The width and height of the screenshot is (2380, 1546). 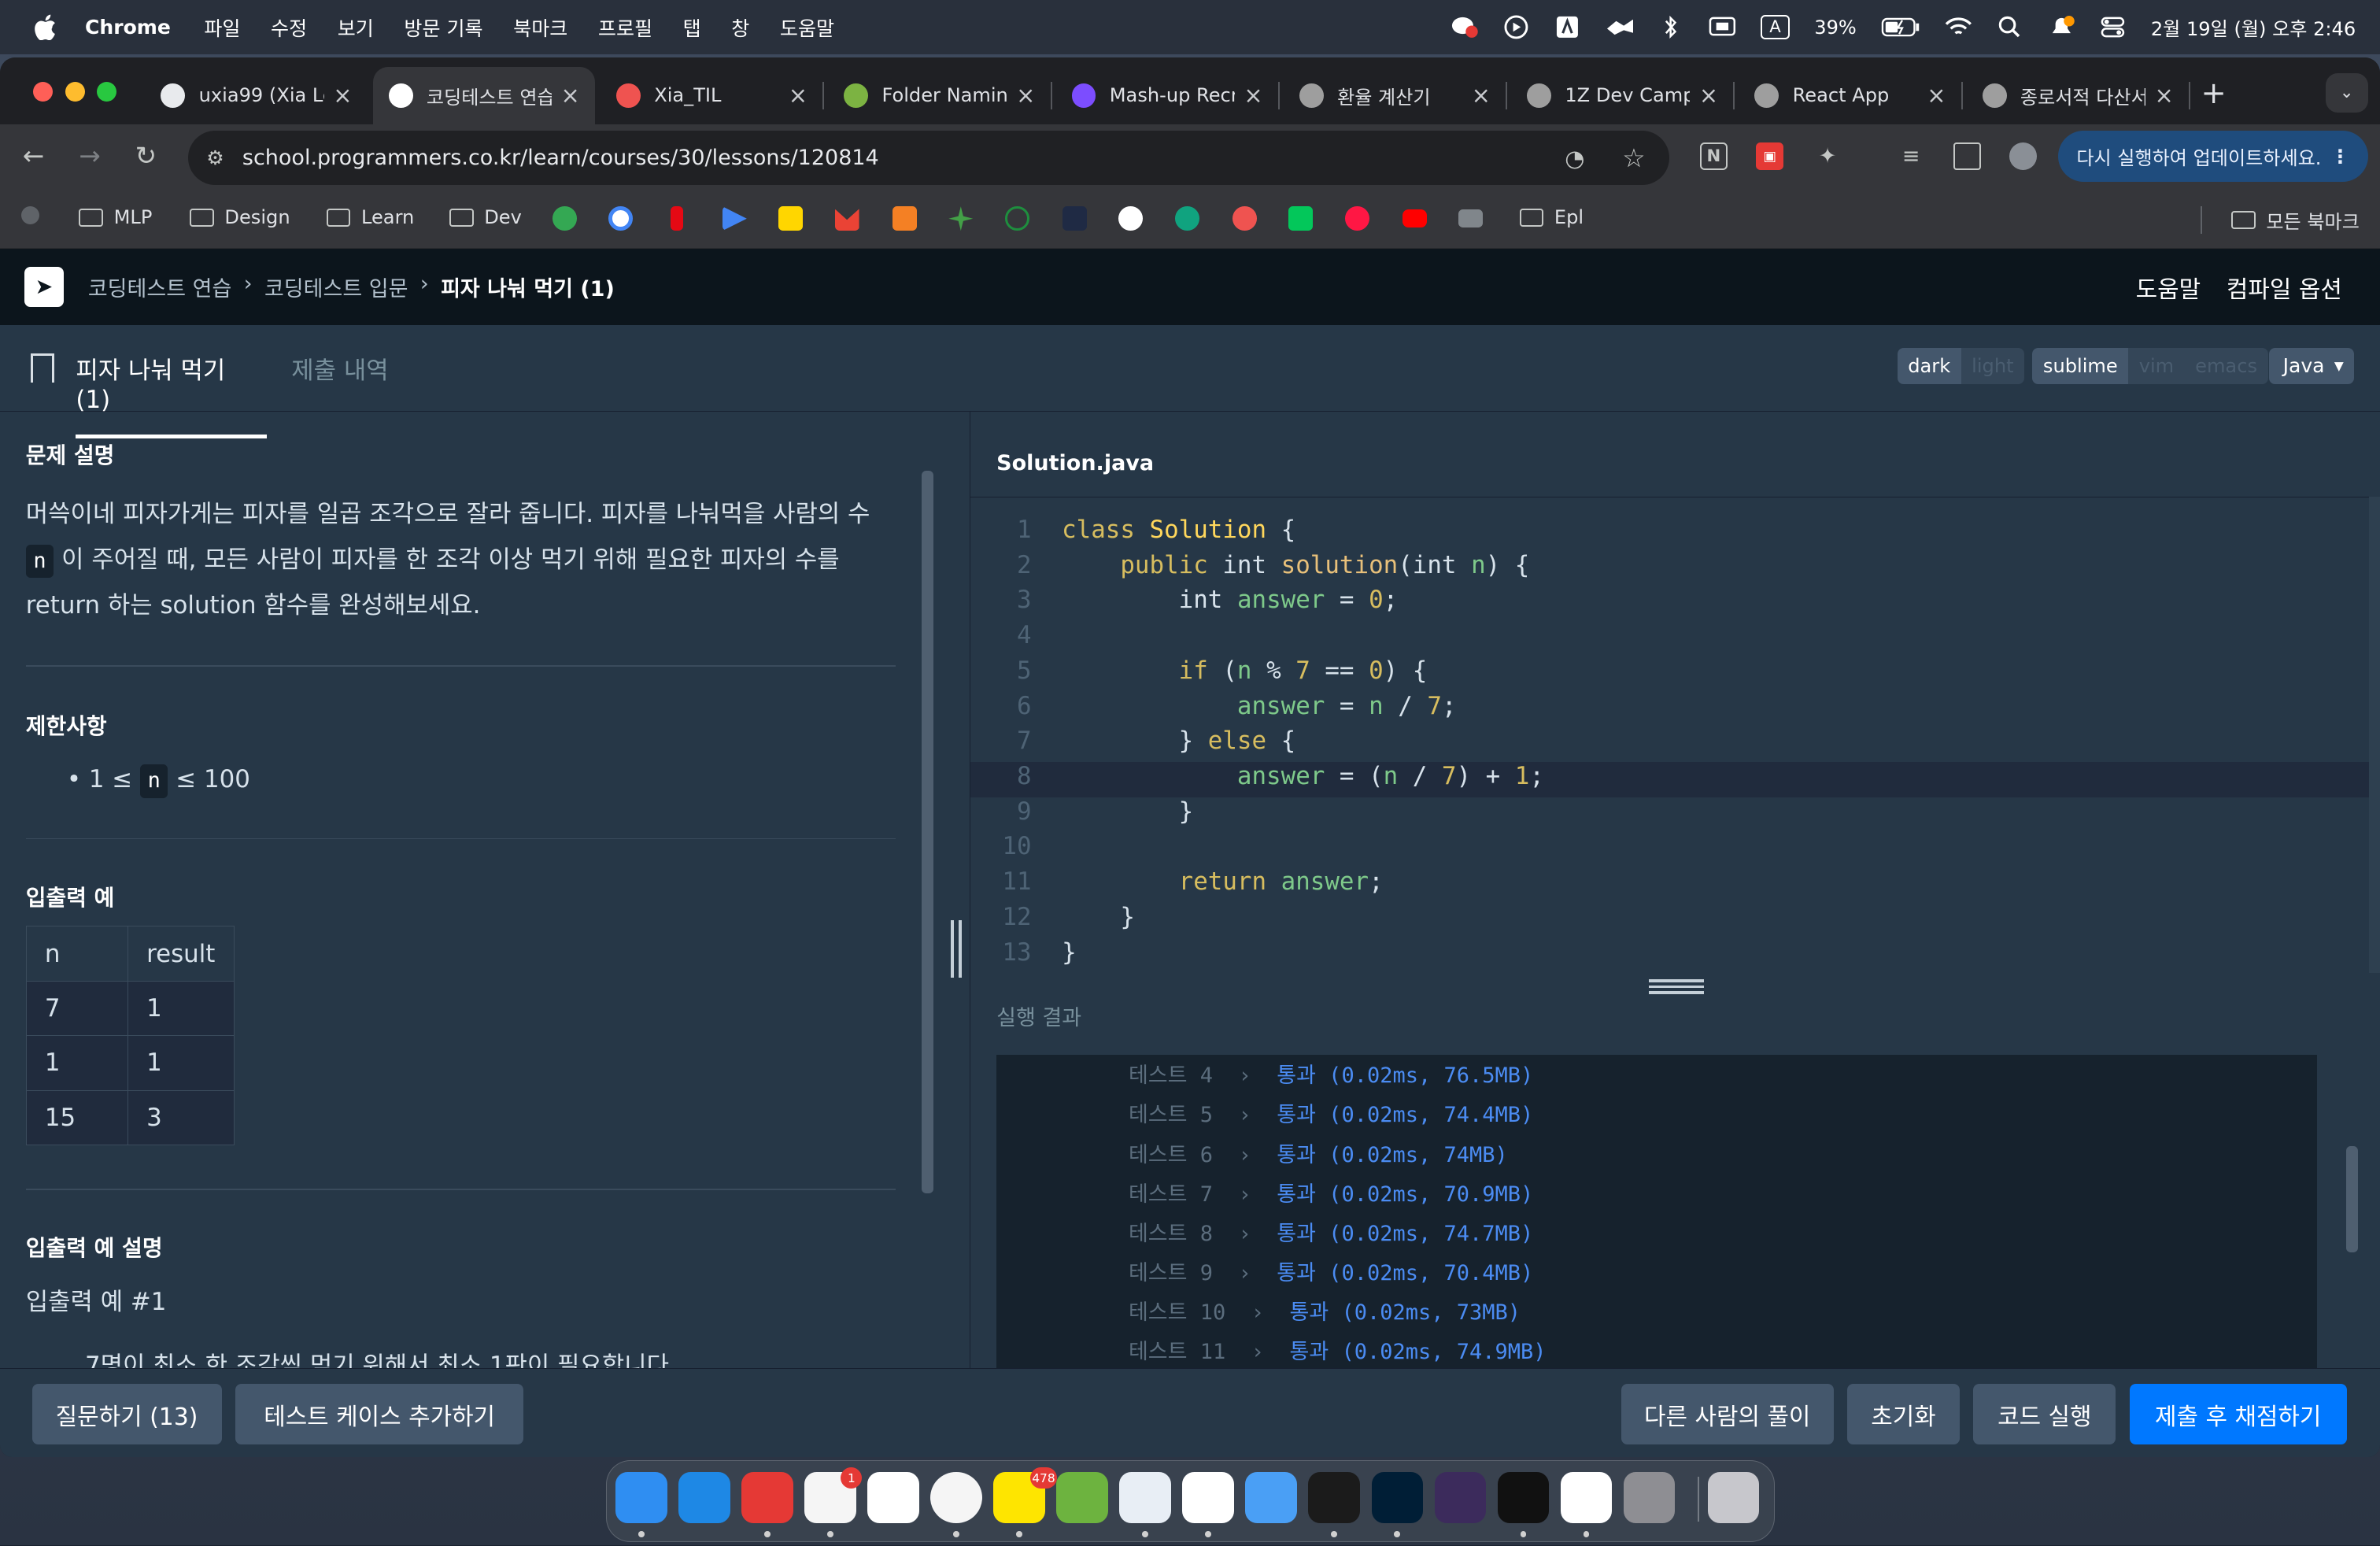 What do you see at coordinates (961, 218) in the screenshot?
I see `bookmark-green-star-icon` at bounding box center [961, 218].